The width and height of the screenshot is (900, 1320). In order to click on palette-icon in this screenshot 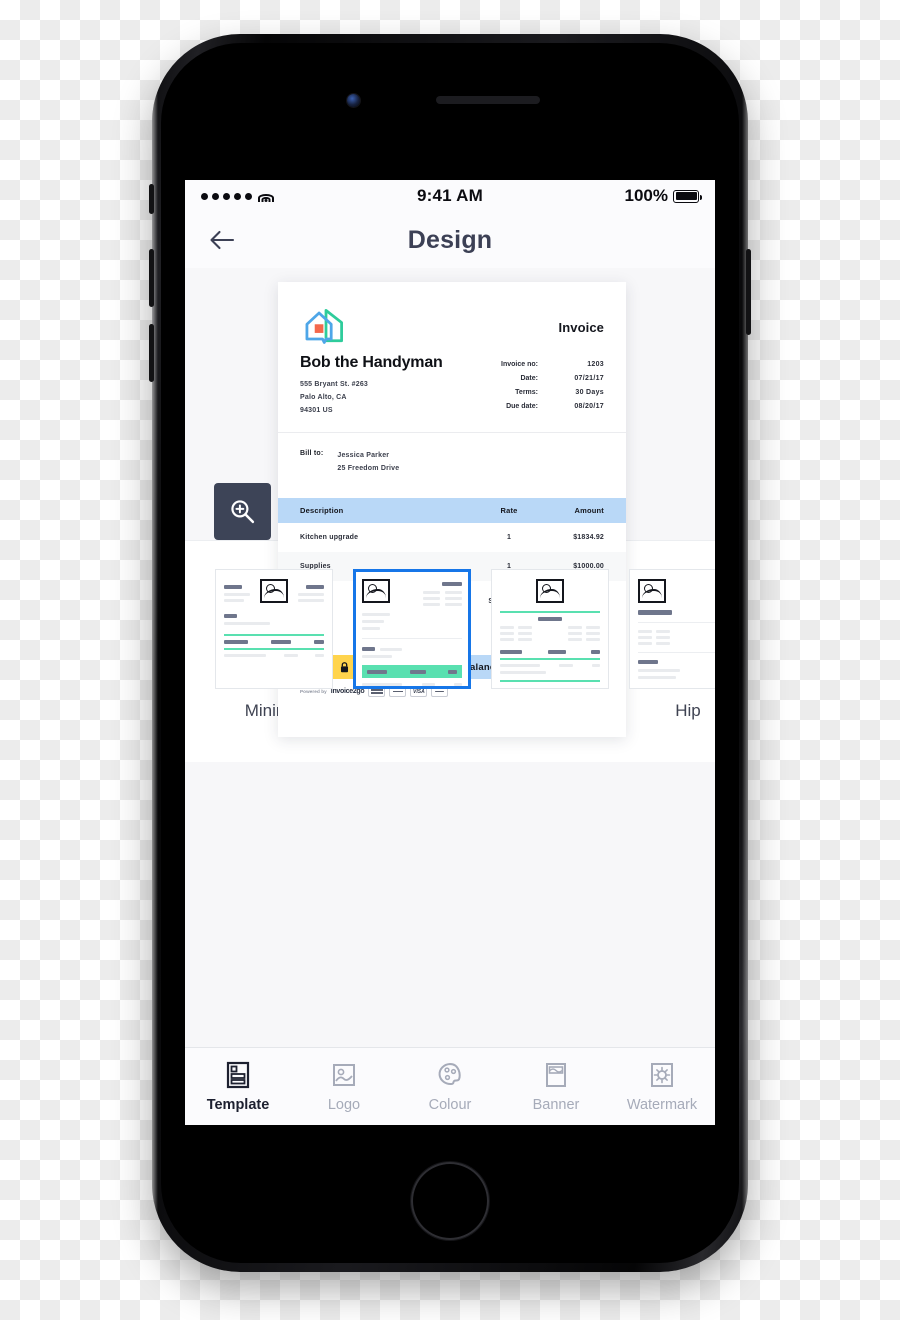, I will do `click(449, 1073)`.